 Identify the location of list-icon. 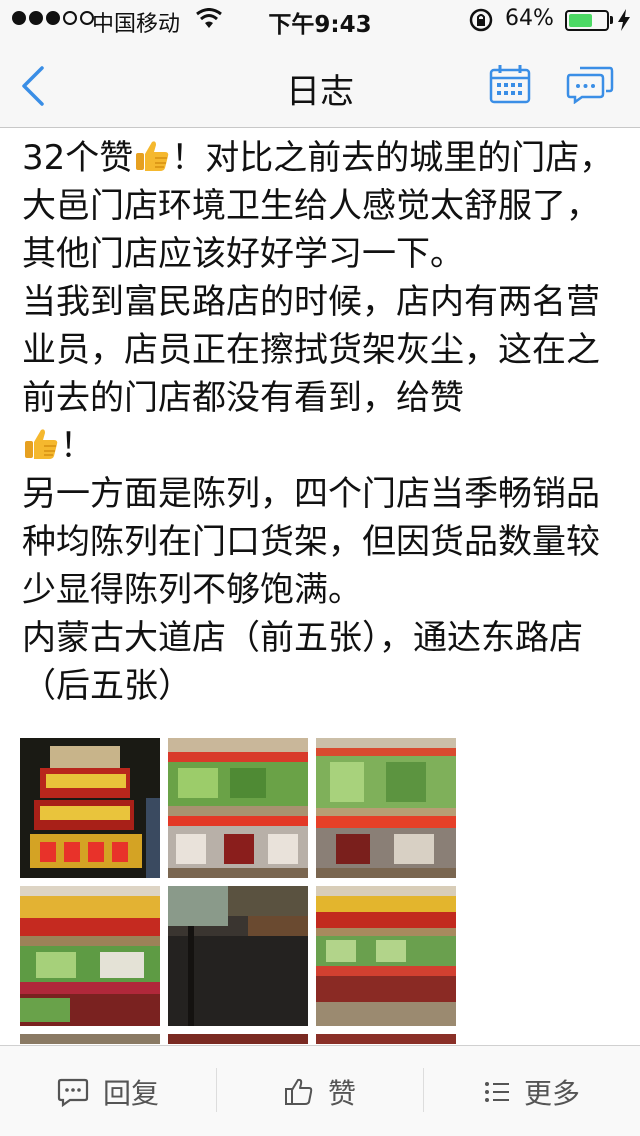
(496, 1091).